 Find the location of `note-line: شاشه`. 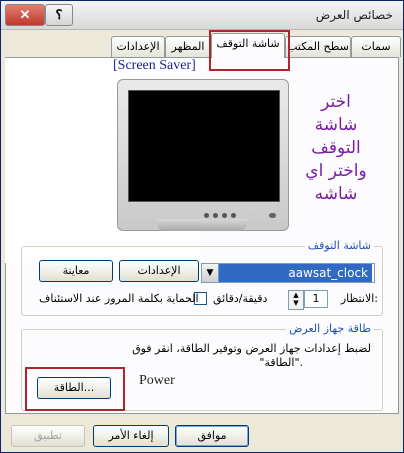

note-line: شاشه is located at coordinates (336, 194).